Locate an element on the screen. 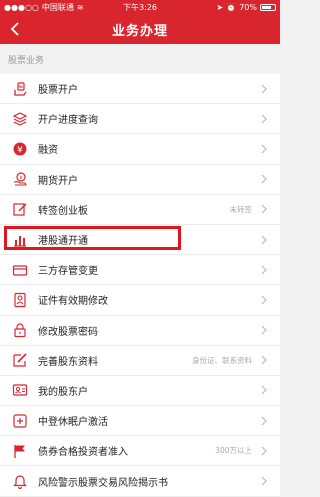  list-item-label: 证件有效期修改 is located at coordinates (73, 302).